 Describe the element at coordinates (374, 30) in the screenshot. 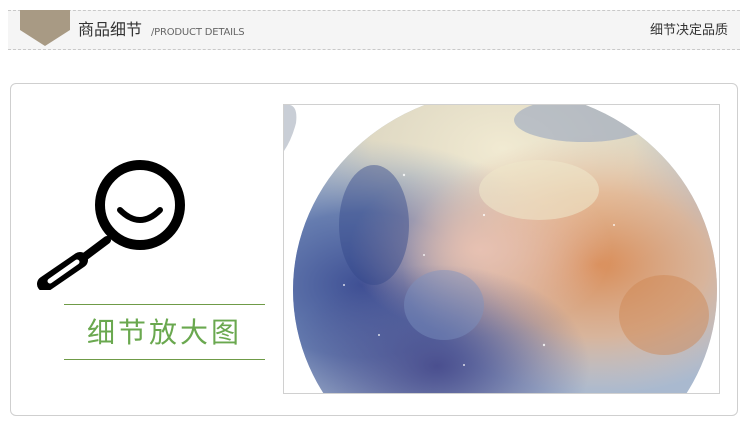

I see `section-header: 商品细节 /PRODUCT DETAILS 细节决定品质` at that location.